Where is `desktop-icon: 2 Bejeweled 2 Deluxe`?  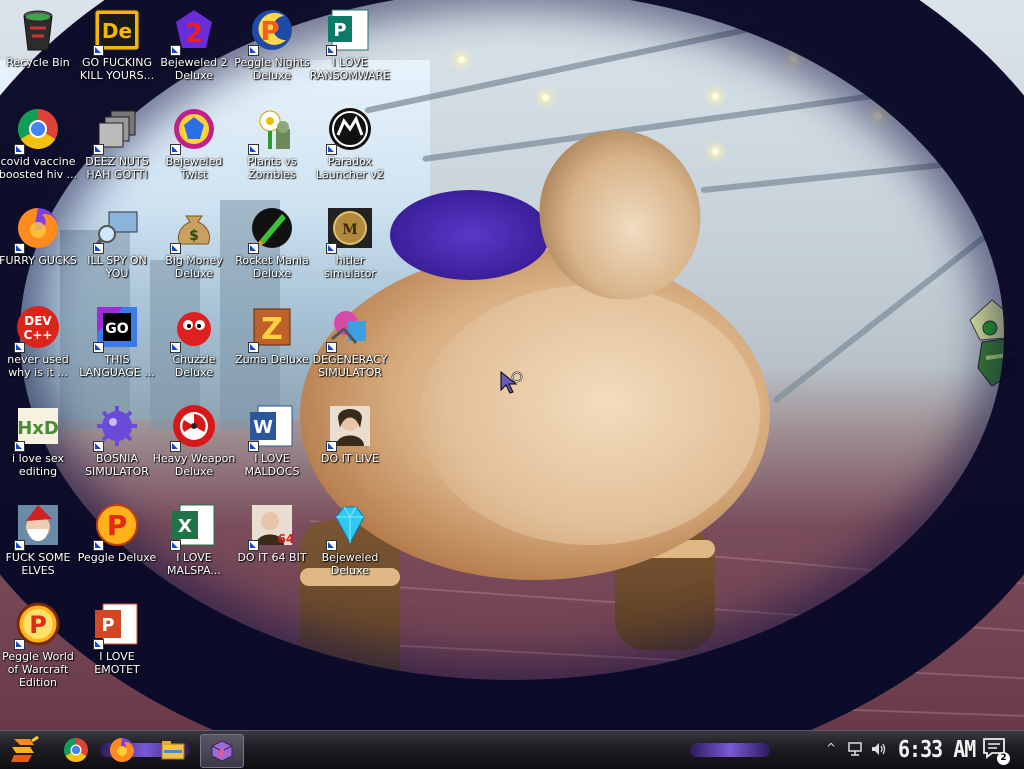
desktop-icon: 2 Bejeweled 2 Deluxe is located at coordinates (194, 44).